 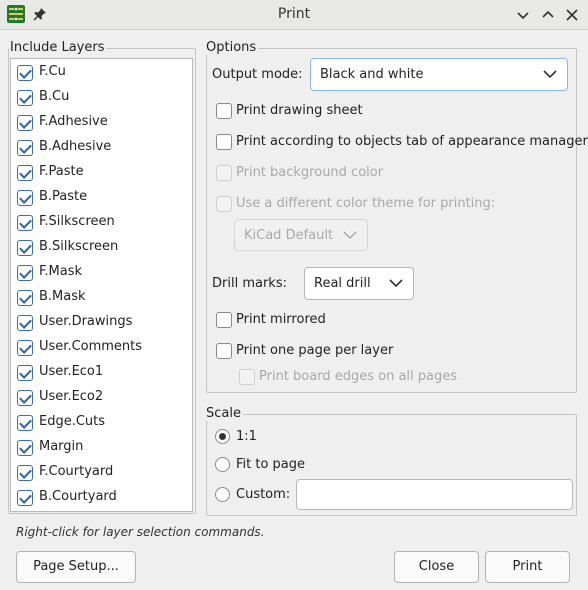 I want to click on minimize-button, so click(x=523, y=15).